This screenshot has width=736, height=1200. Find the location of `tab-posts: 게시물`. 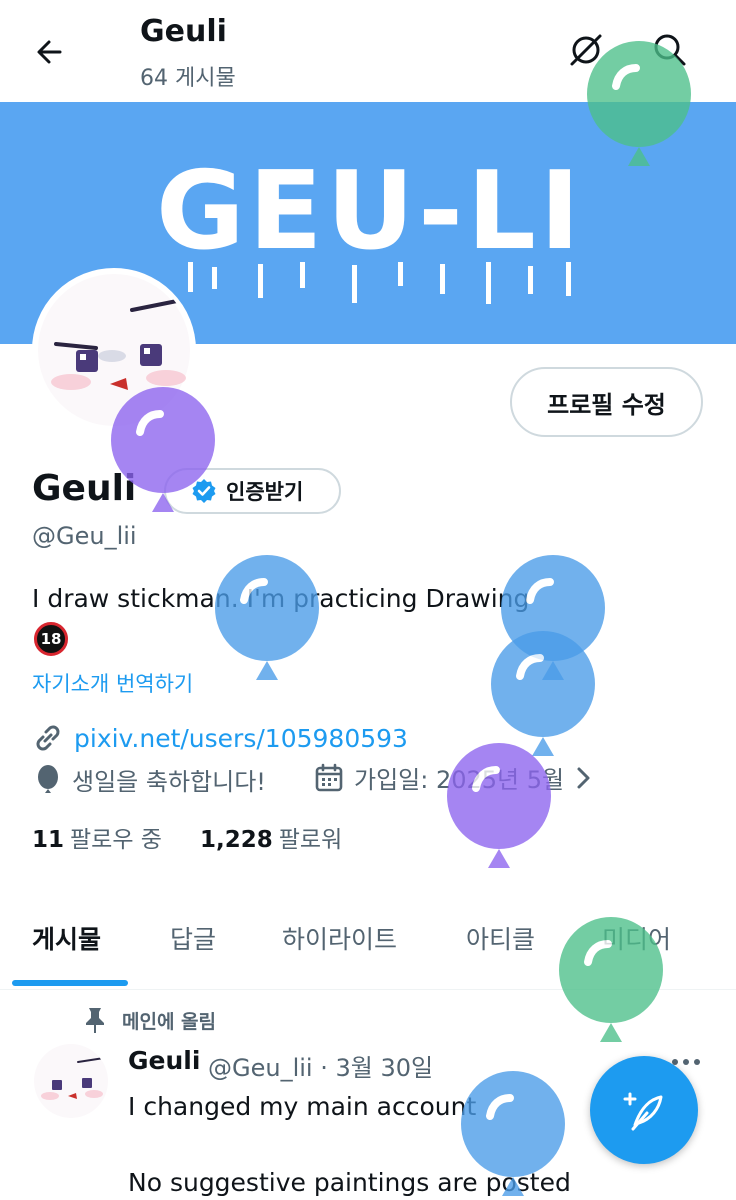

tab-posts: 게시물 is located at coordinates (77, 954).